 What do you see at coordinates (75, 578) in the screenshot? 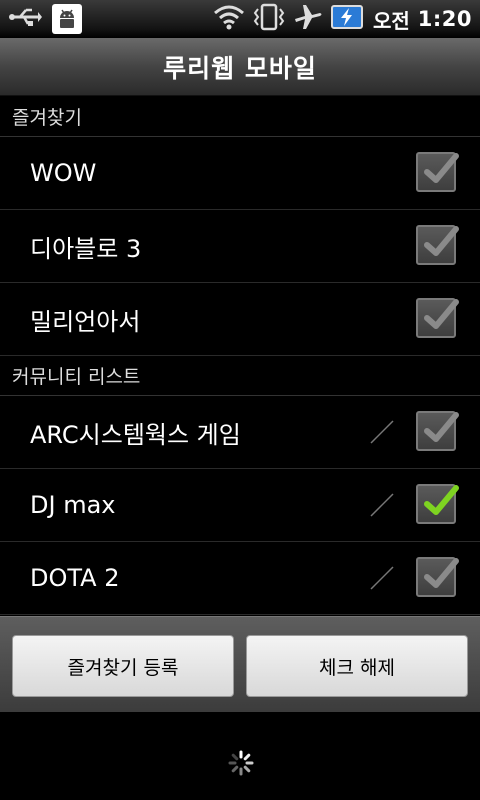
I see `list-item-label: DOTA 2` at bounding box center [75, 578].